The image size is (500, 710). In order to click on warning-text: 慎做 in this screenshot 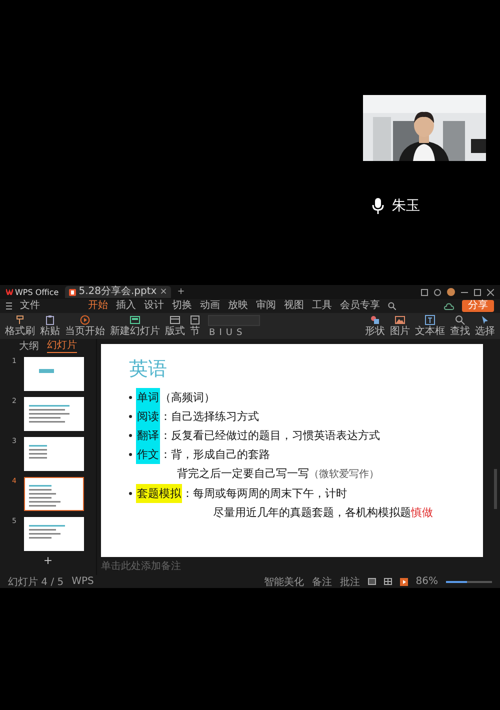, I will do `click(422, 512)`.